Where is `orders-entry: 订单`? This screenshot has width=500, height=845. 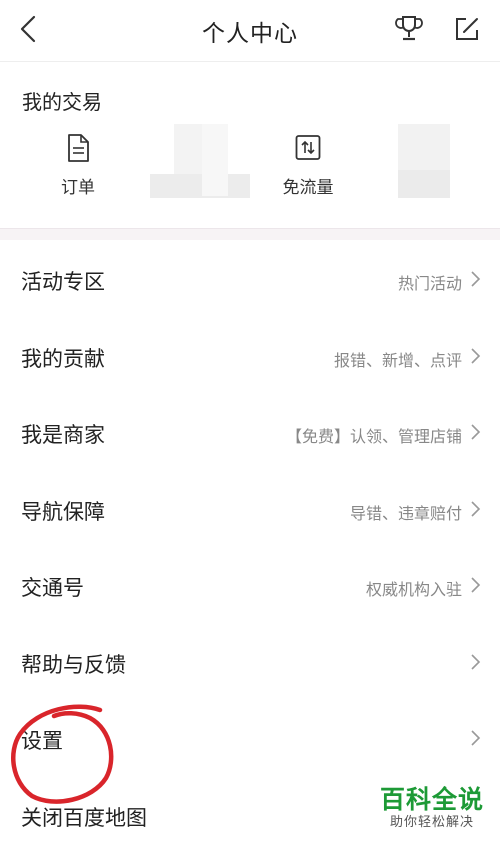 orders-entry: 订单 is located at coordinates (78, 165).